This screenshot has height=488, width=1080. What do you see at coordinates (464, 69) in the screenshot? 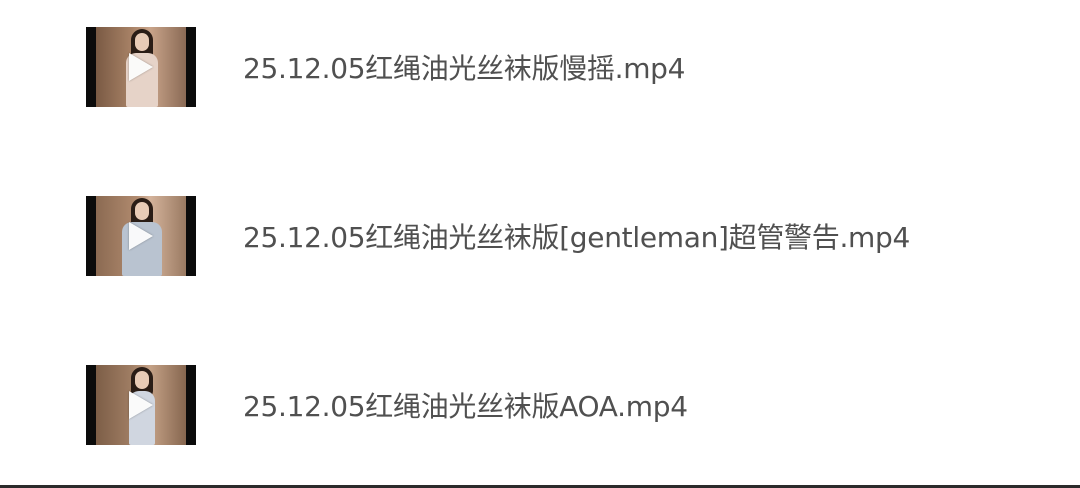
I see `file-name: 25.12.05红绳油光丝袜版慢摇.mp4` at bounding box center [464, 69].